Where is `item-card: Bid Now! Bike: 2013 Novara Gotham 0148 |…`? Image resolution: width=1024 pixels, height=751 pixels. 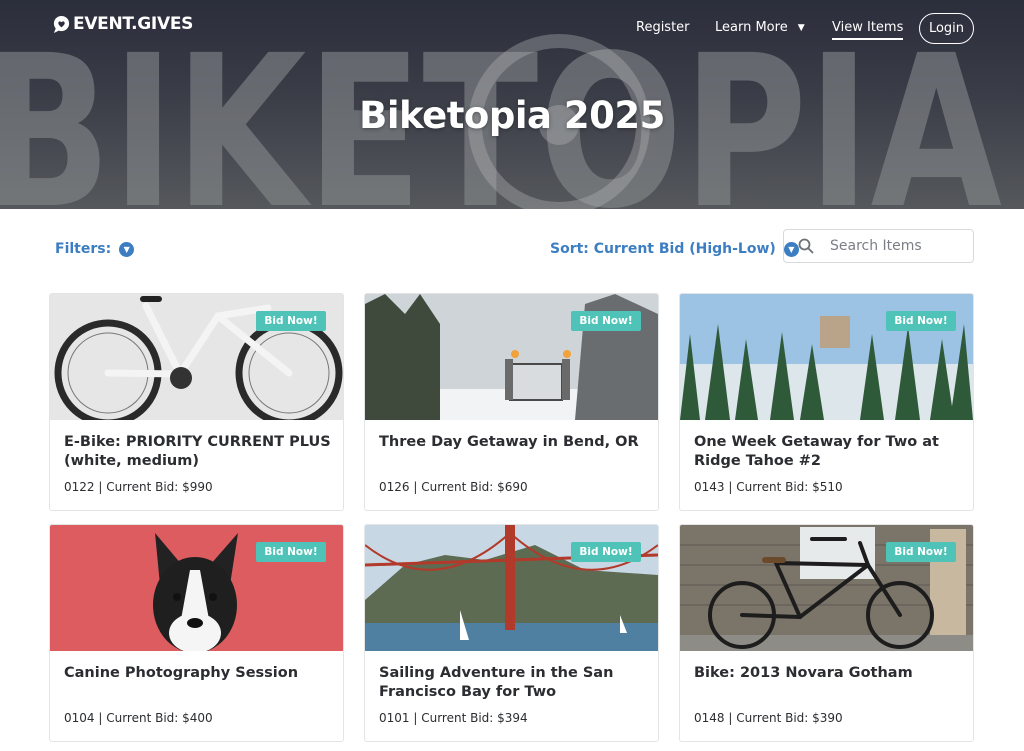 item-card: Bid Now! Bike: 2013 Novara Gotham 0148 |… is located at coordinates (826, 633).